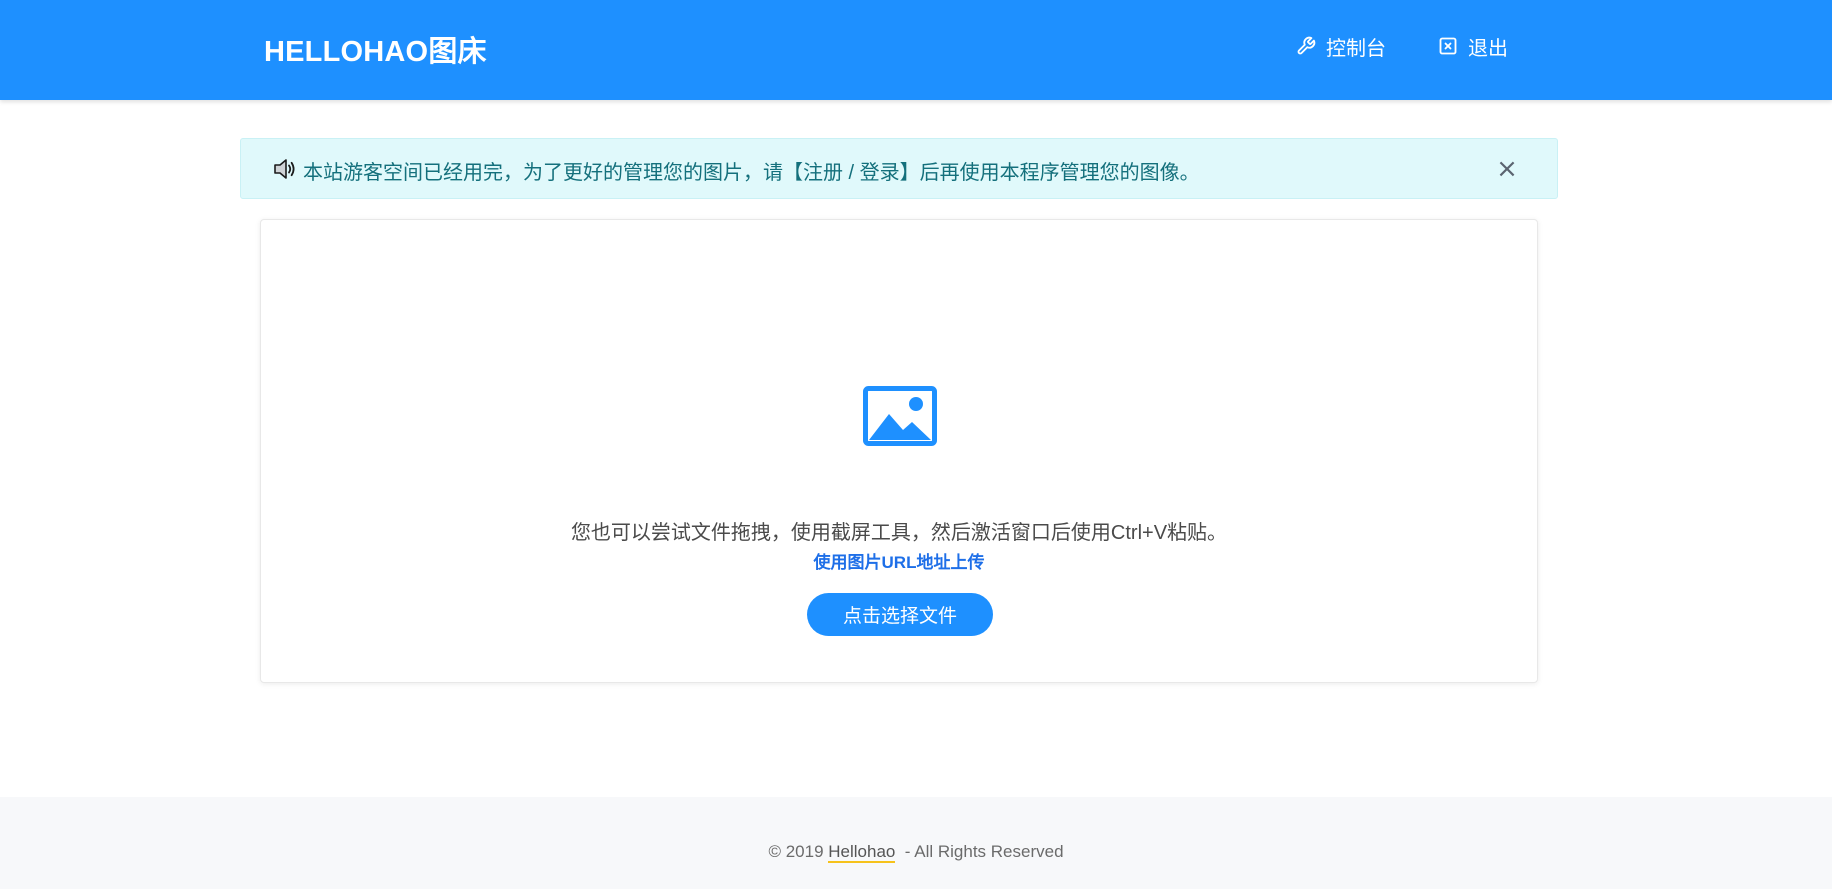  Describe the element at coordinates (285, 172) in the screenshot. I see `speaker-icon` at that location.